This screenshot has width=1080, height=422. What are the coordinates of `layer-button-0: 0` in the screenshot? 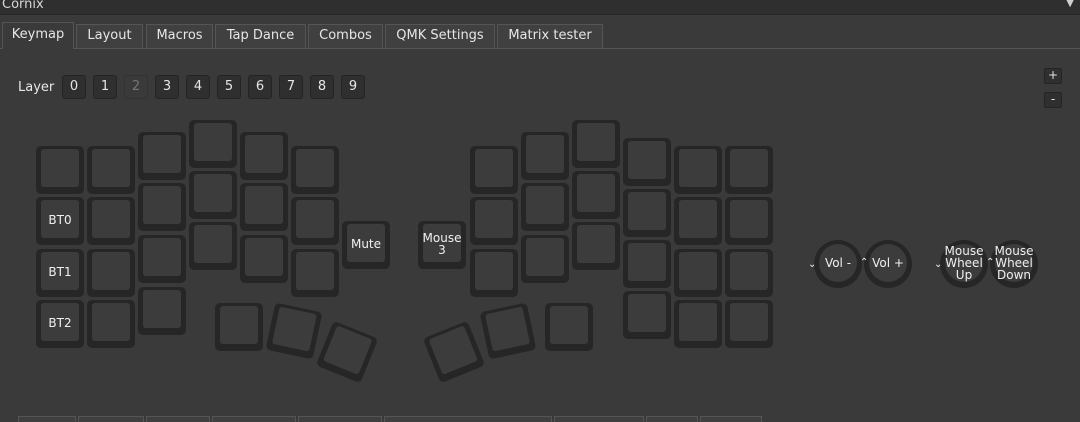 It's located at (74, 87).